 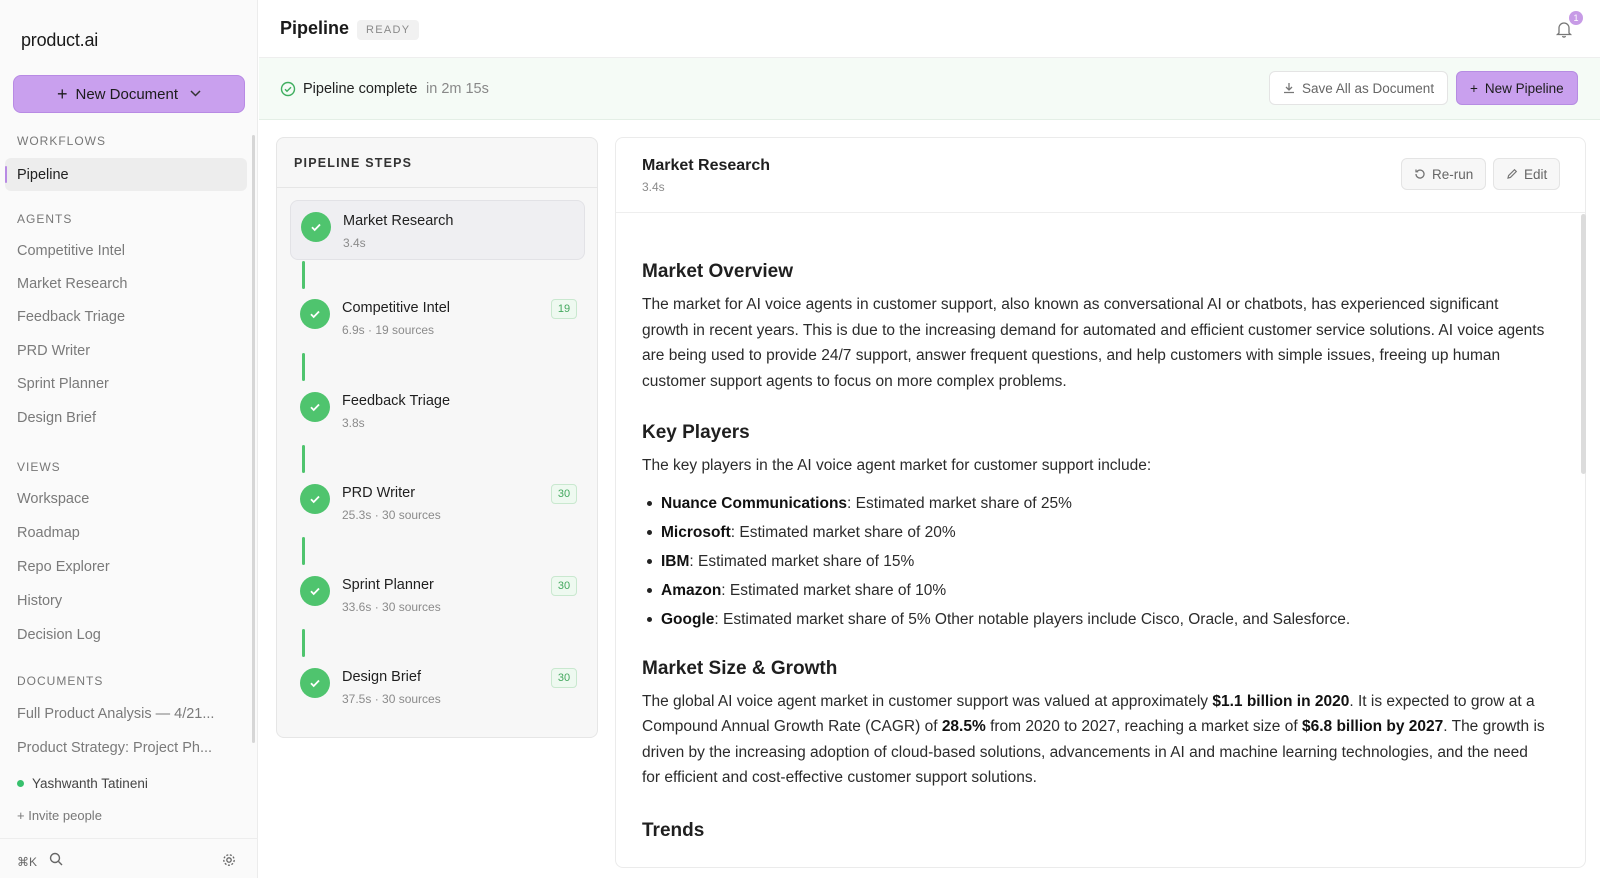 I want to click on sidebar-item-decision-log: Decision Log, so click(x=59, y=635).